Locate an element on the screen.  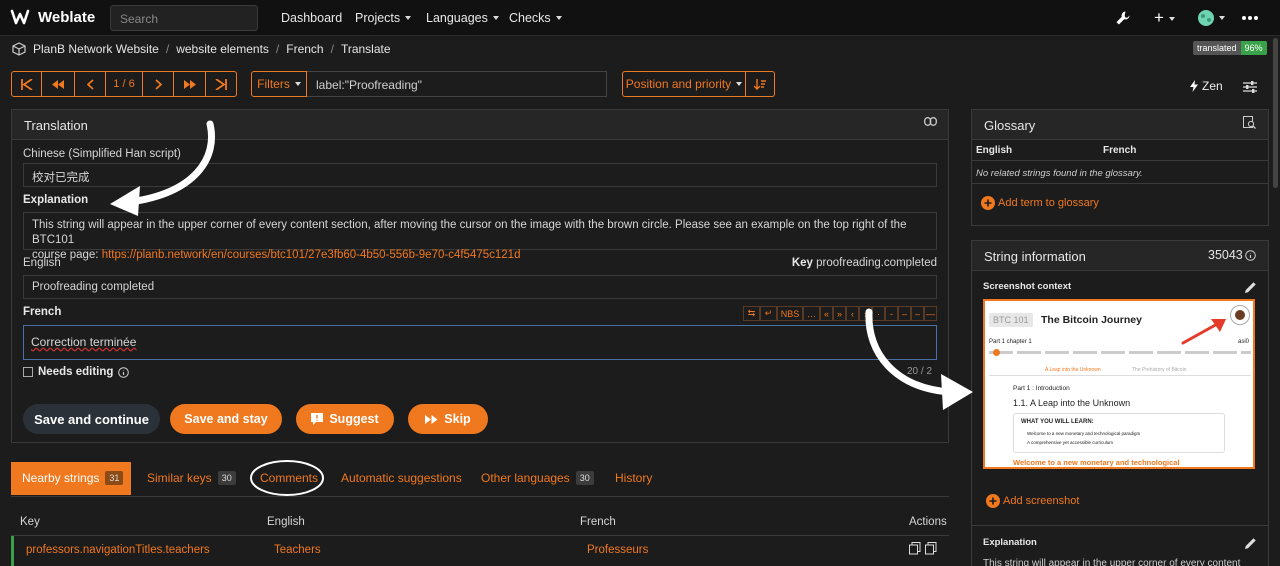
row-french: Professeurs is located at coordinates (617, 550).